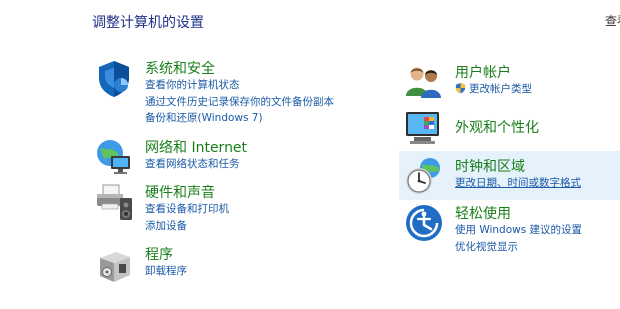  I want to click on link-network-status: 查看网络状态和任务, so click(192, 164).